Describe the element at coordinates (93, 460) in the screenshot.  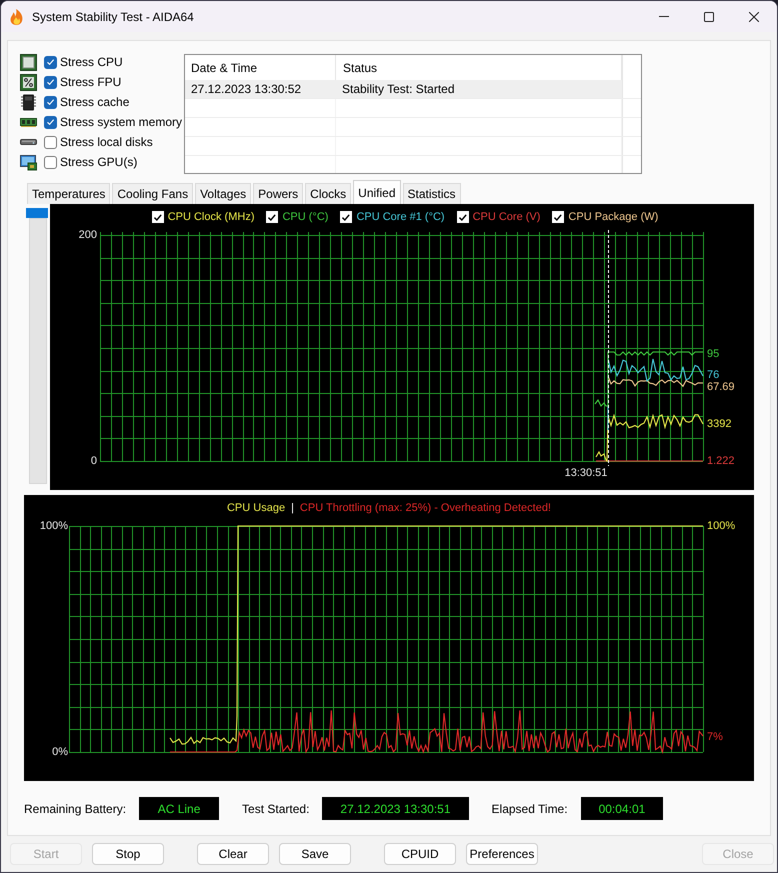
I see `axis-label: 0` at that location.